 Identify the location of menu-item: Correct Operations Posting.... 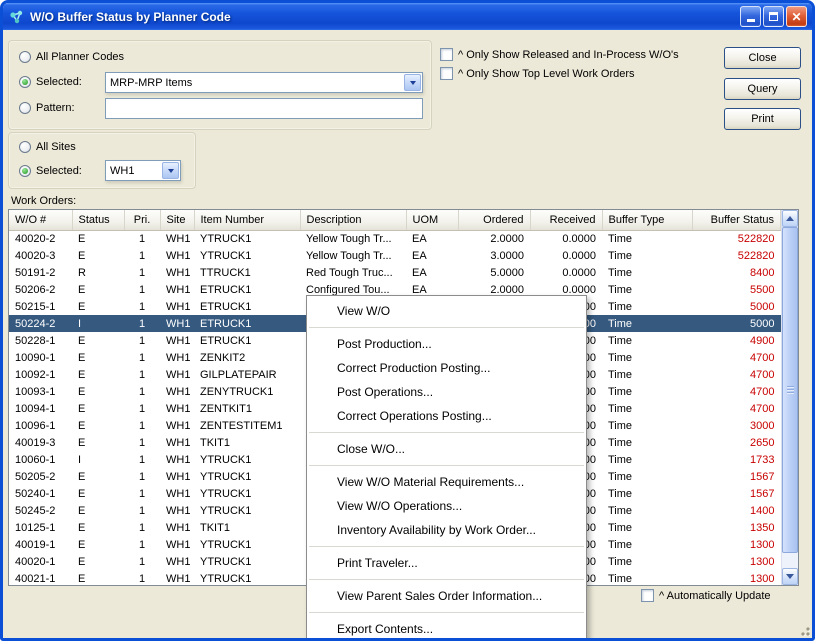
(446, 416).